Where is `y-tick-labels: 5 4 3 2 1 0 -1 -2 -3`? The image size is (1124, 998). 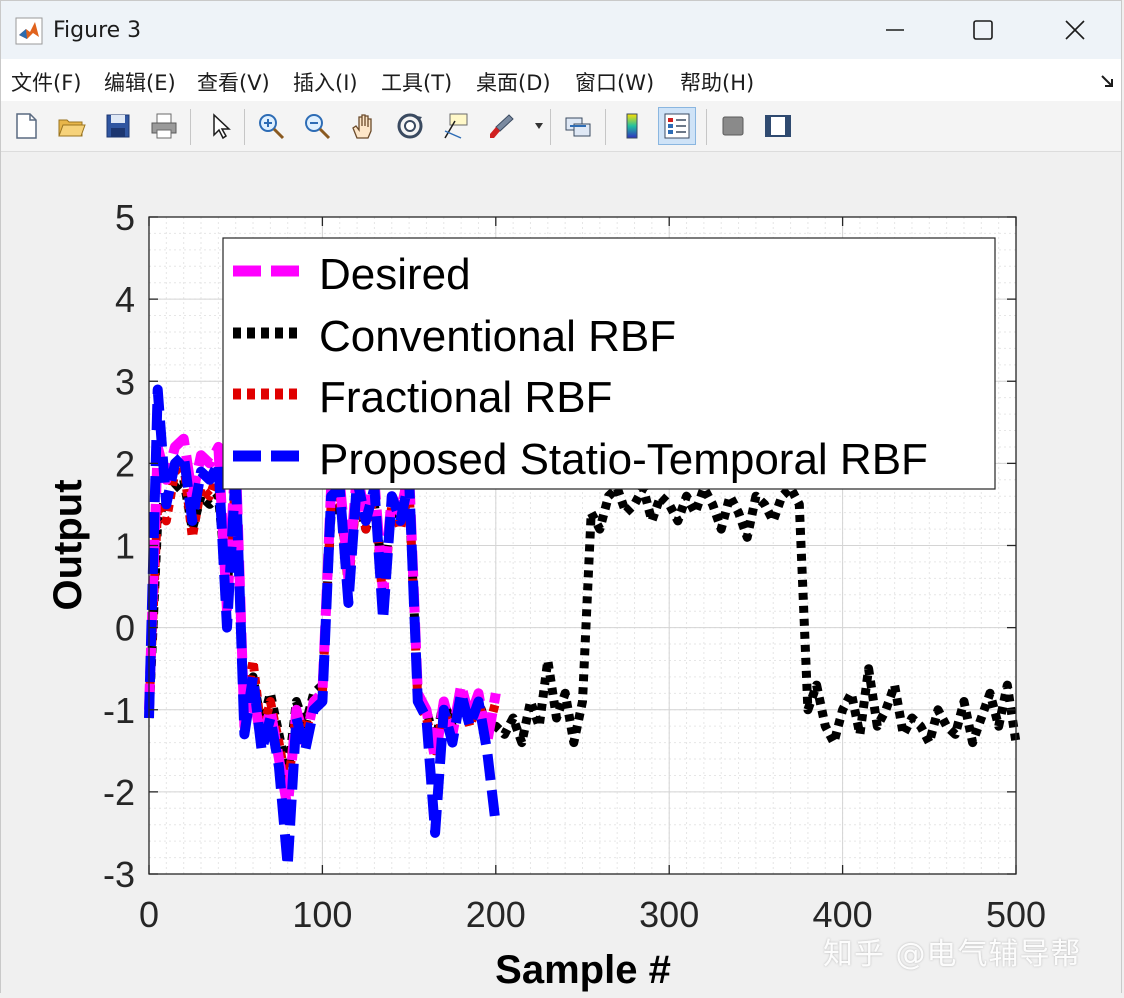 y-tick-labels: 5 4 3 2 1 0 -1 -2 -3 is located at coordinates (119, 546).